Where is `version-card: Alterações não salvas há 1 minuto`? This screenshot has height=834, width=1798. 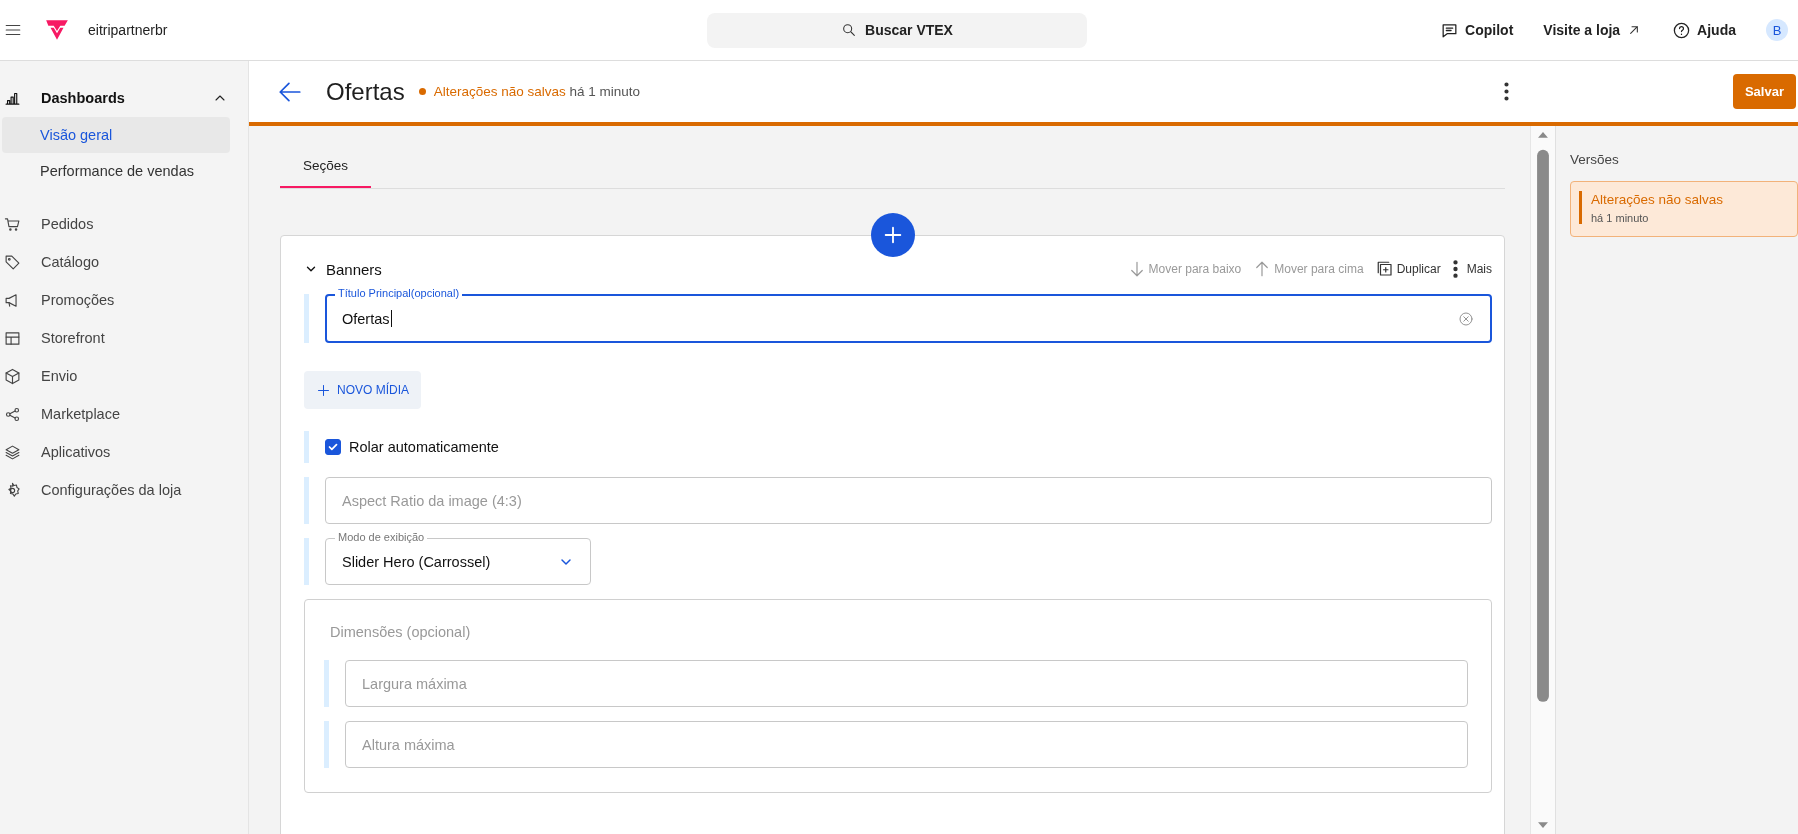 version-card: Alterações não salvas há 1 minuto is located at coordinates (1684, 209).